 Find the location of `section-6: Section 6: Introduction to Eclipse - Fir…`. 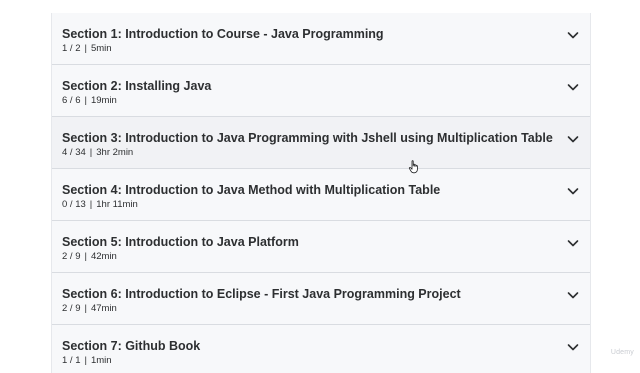

section-6: Section 6: Introduction to Eclipse - Fir… is located at coordinates (321, 299).